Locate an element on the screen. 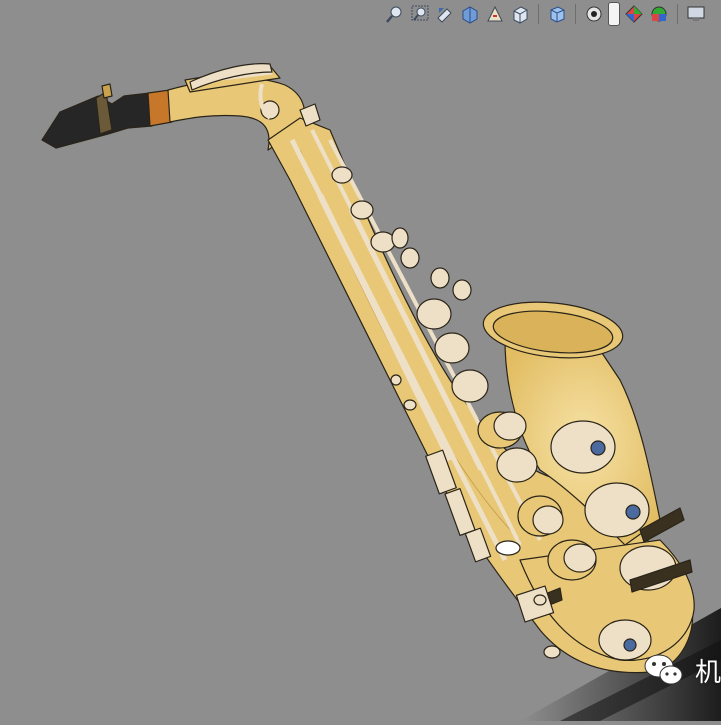 This screenshot has width=721, height=725. hide-show-items-button is located at coordinates (594, 14).